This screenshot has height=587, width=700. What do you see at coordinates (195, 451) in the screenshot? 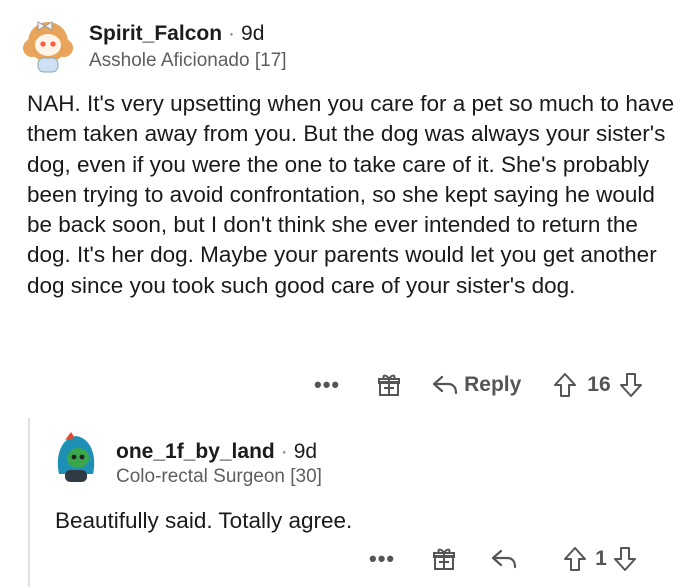
I see `username: one_1f_by_land` at bounding box center [195, 451].